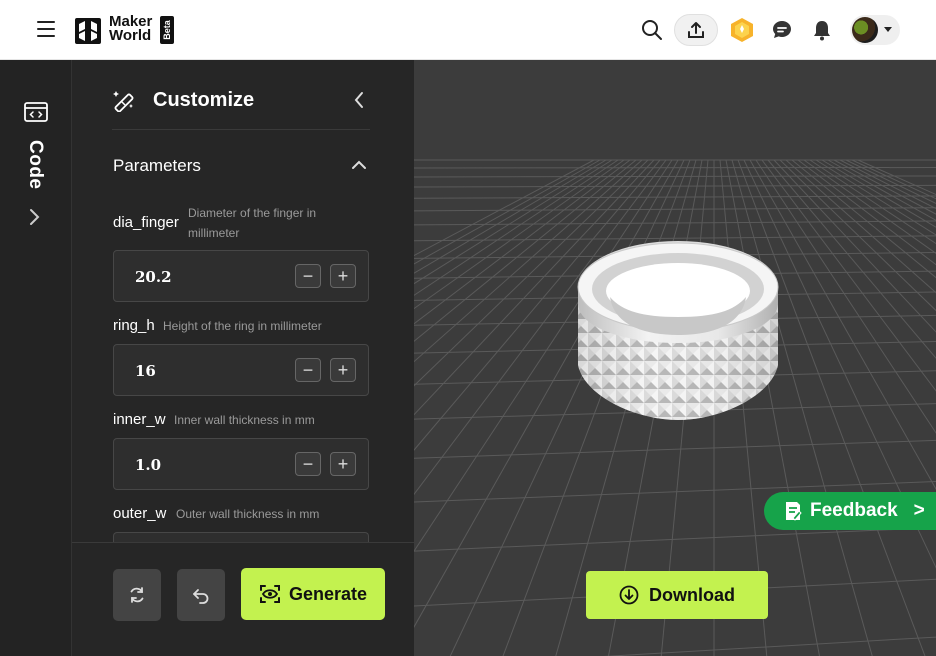  I want to click on param-input-outer-w, so click(241, 537).